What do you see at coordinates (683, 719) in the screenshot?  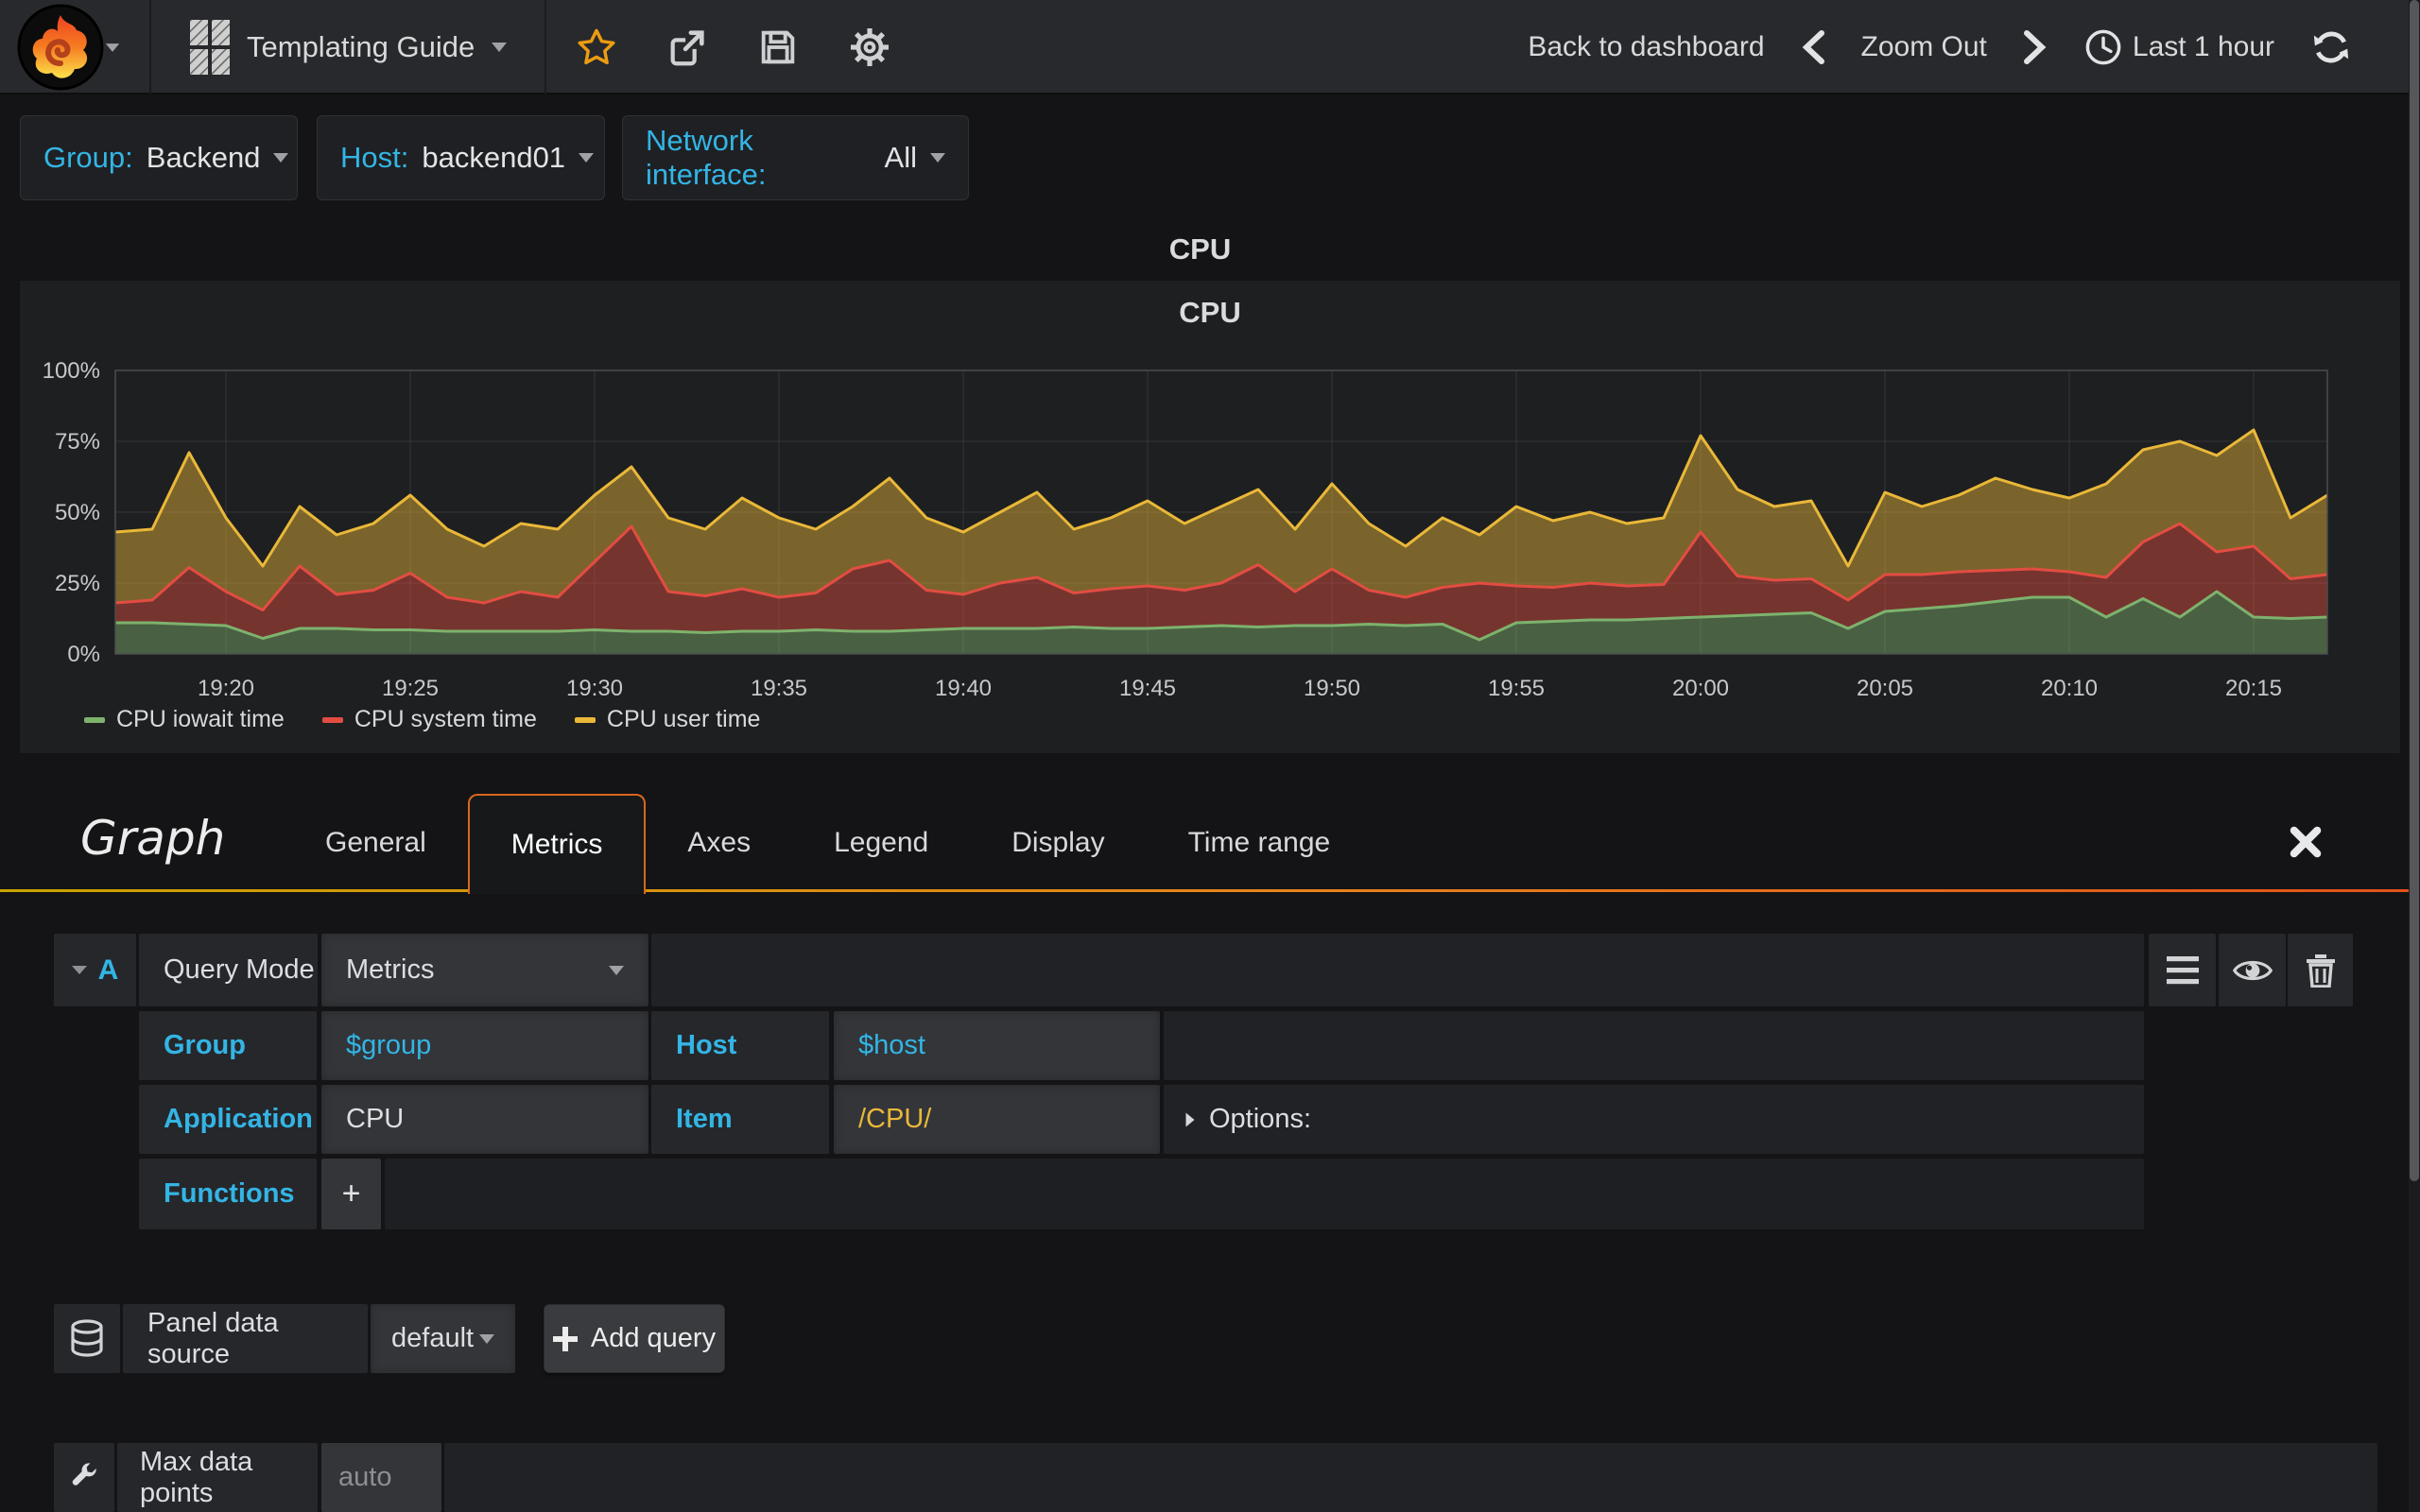 I see `legend-label: CPU user time` at bounding box center [683, 719].